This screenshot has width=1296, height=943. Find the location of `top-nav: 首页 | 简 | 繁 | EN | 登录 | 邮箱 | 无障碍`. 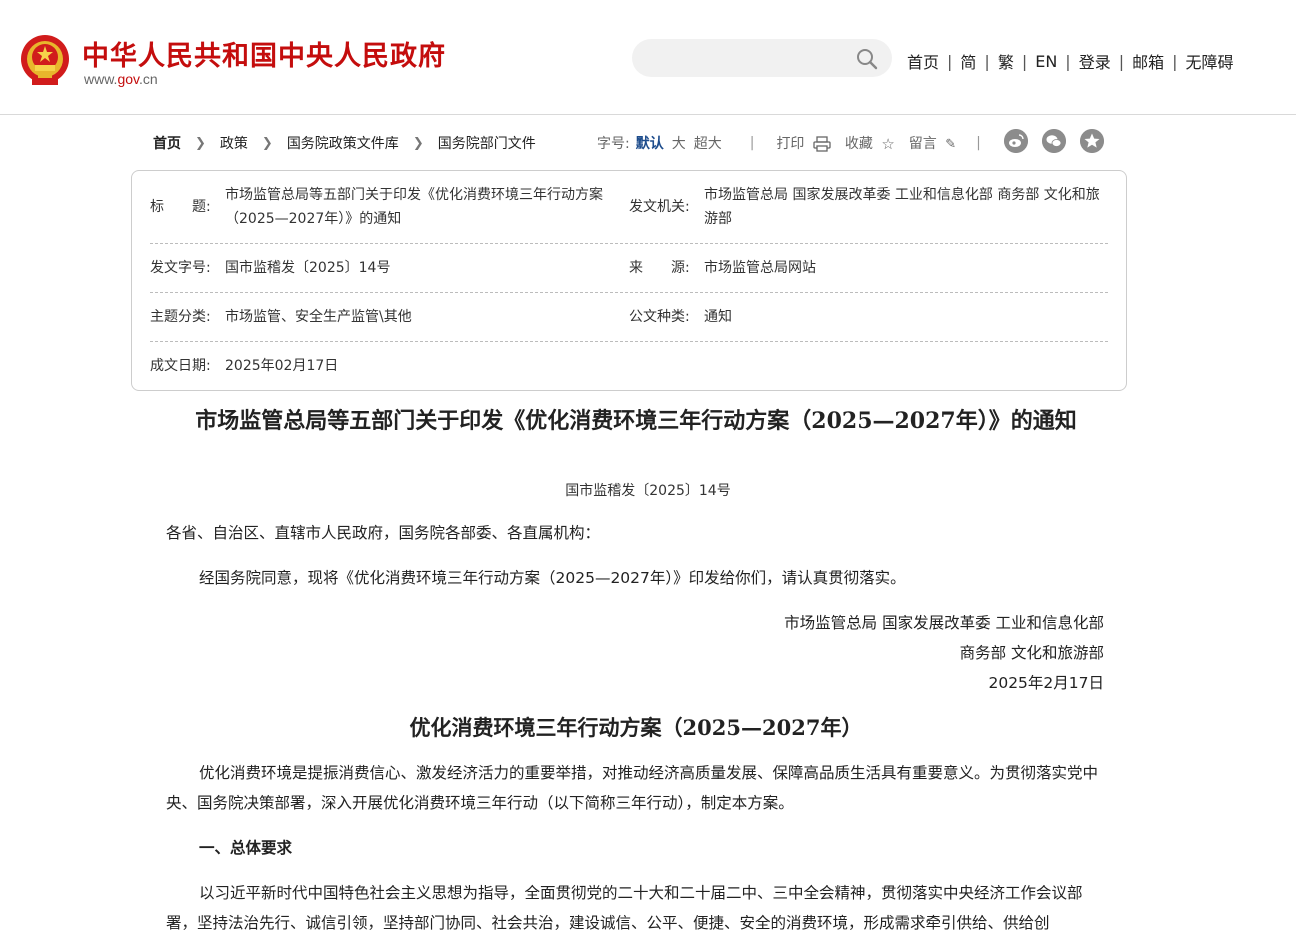

top-nav: 首页 | 简 | 繁 | EN | 登录 | 邮箱 | 无障碍 is located at coordinates (1070, 61).